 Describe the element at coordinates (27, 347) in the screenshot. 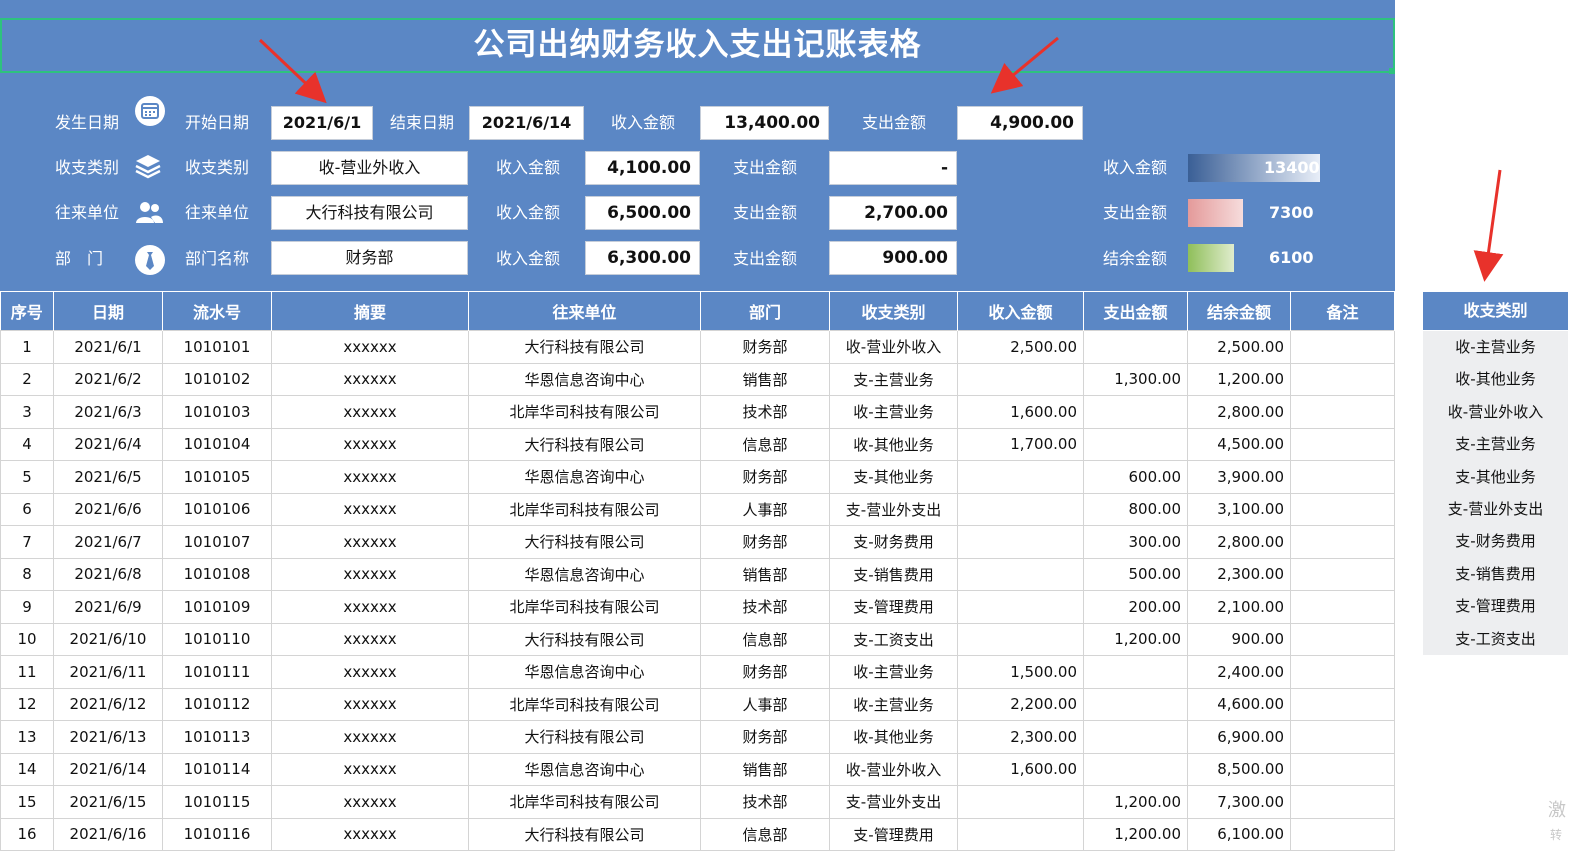

I see `cell-index: 1` at that location.